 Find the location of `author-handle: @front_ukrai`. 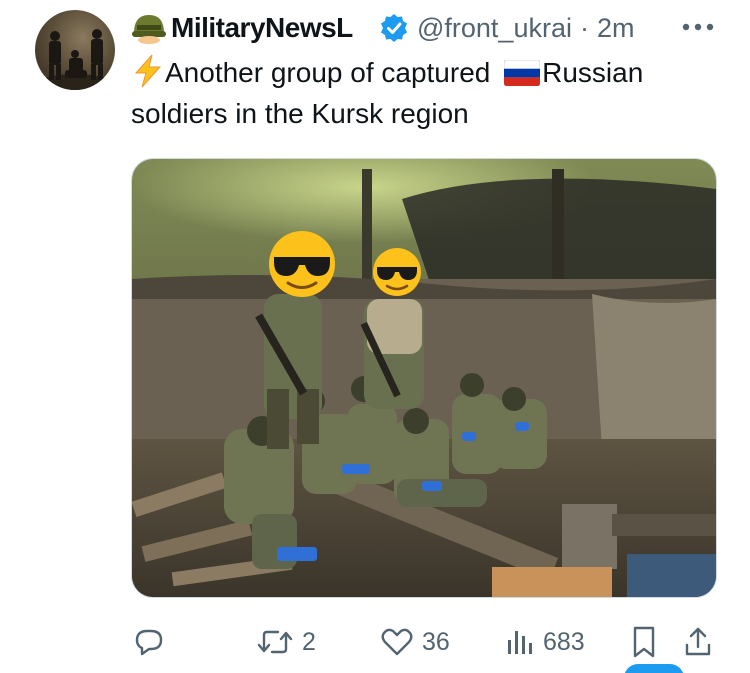

author-handle: @front_ukrai is located at coordinates (494, 28).